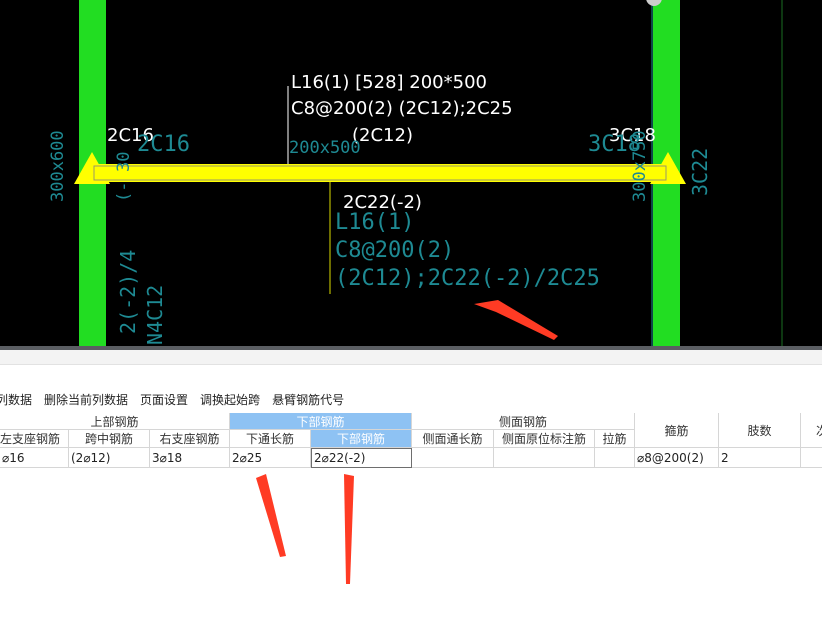 This screenshot has height=620, width=822. I want to click on col-header-bottom-through: 下通长筋, so click(270, 439).